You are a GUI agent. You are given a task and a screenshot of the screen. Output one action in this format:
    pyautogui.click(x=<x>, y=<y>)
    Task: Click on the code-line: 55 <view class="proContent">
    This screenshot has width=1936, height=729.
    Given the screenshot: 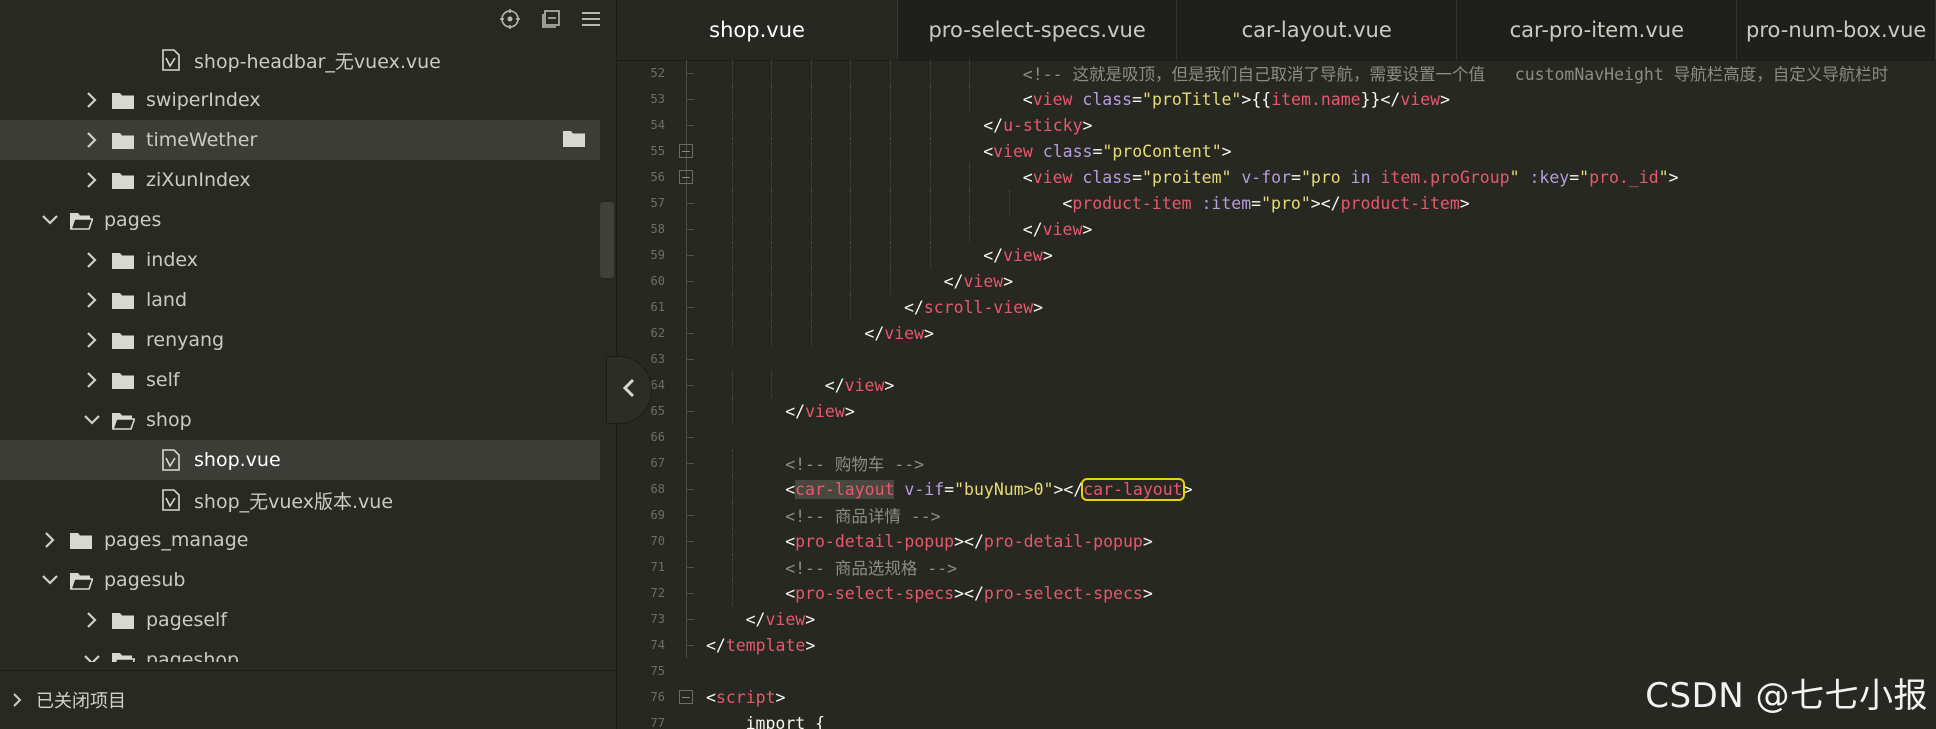 What is the action you would take?
    pyautogui.click(x=1276, y=151)
    